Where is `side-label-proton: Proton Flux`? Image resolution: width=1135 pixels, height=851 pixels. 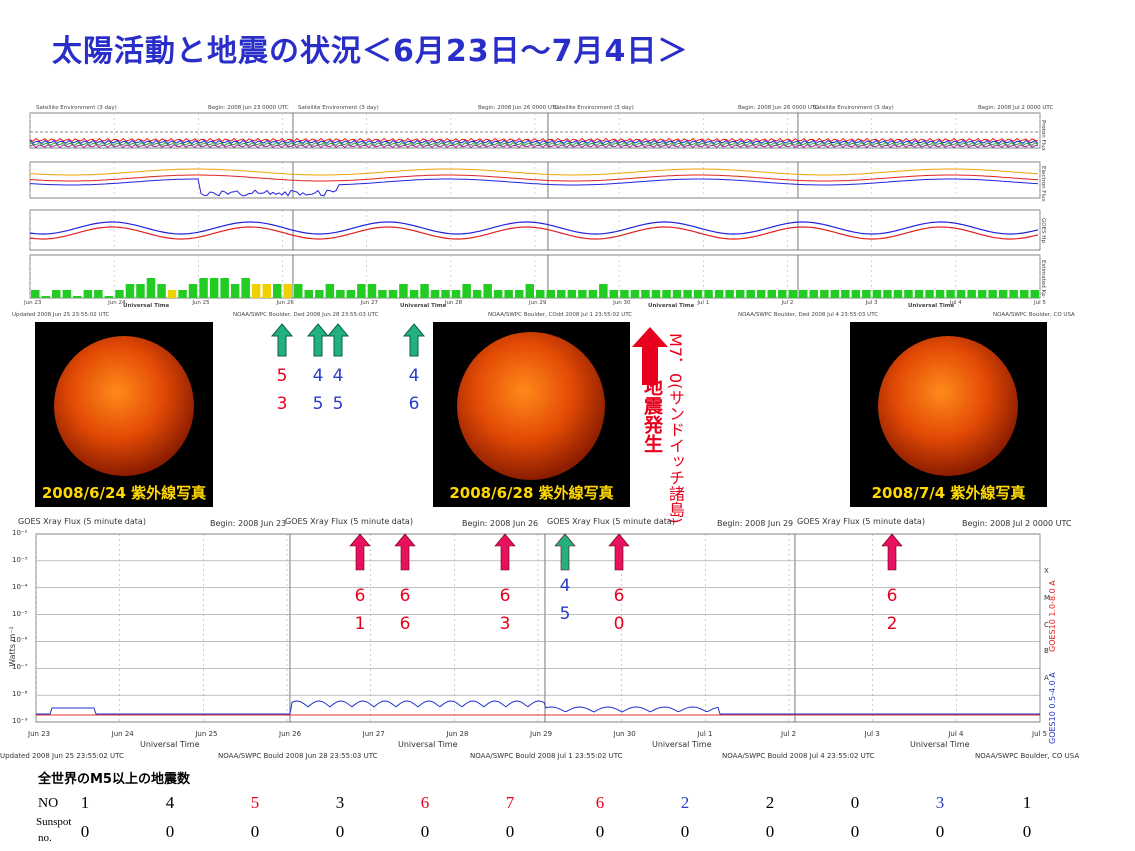 side-label-proton: Proton Flux is located at coordinates (1043, 135).